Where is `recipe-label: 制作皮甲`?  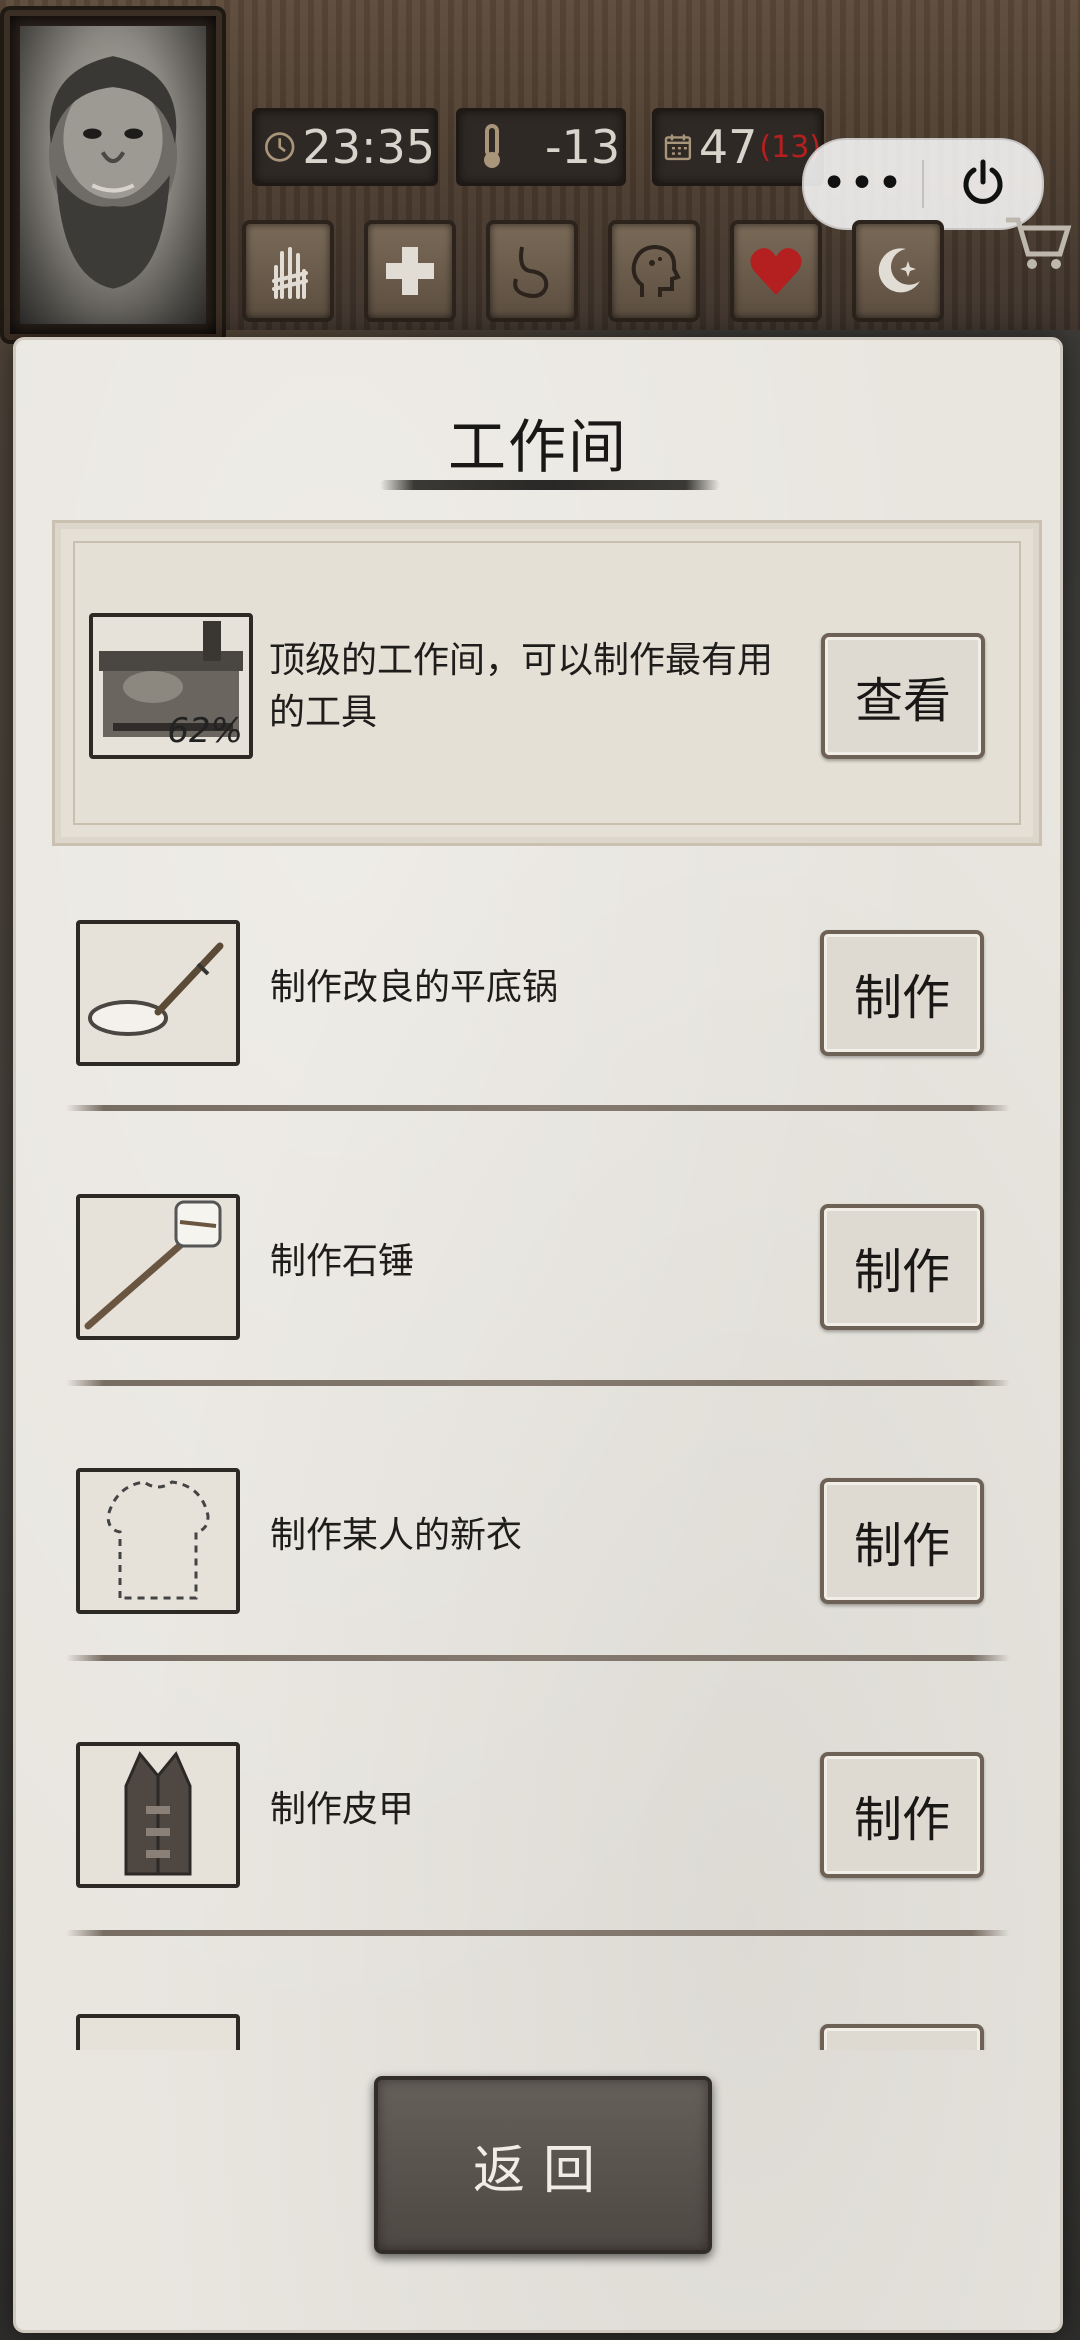 recipe-label: 制作皮甲 is located at coordinates (342, 1809).